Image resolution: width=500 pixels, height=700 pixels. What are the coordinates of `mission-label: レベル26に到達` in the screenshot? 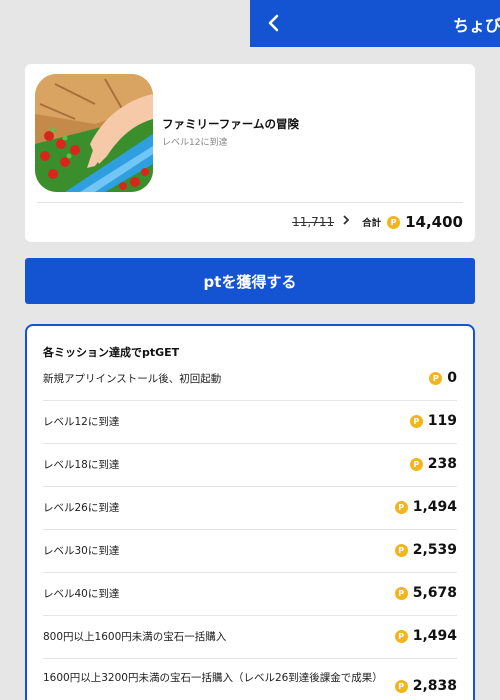 It's located at (81, 508).